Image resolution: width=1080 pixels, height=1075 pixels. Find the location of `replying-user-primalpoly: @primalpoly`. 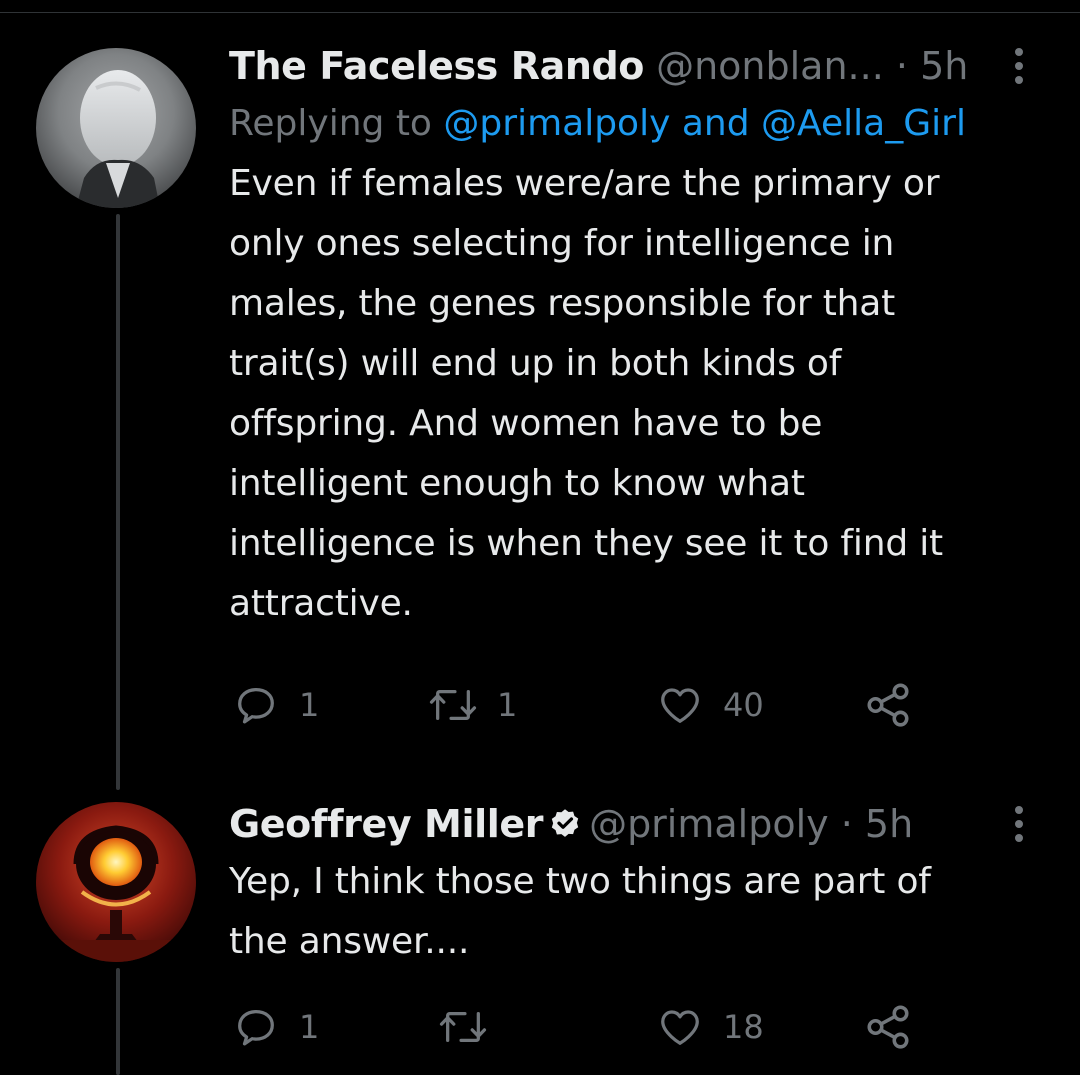

replying-user-primalpoly: @primalpoly is located at coordinates (556, 123).